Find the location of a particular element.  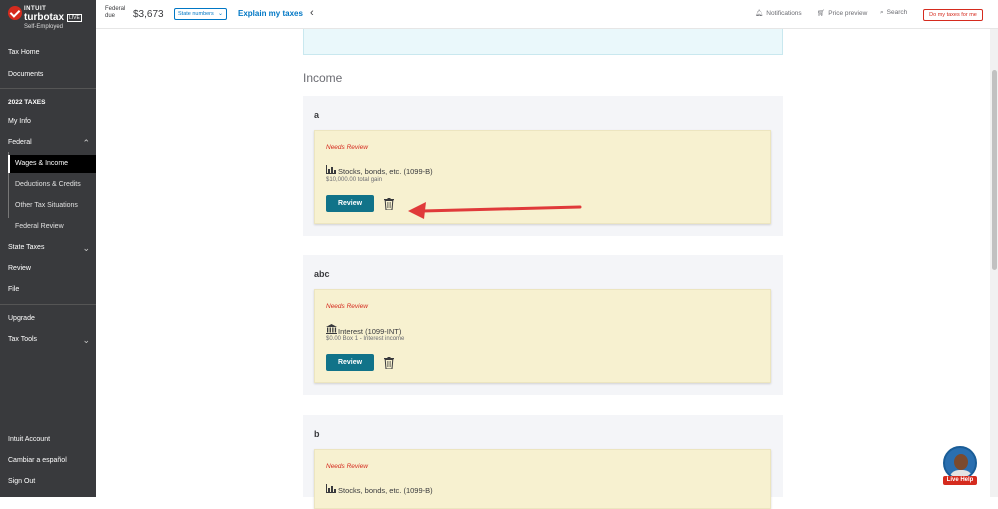

sidebar-item-file: File is located at coordinates (48, 290).